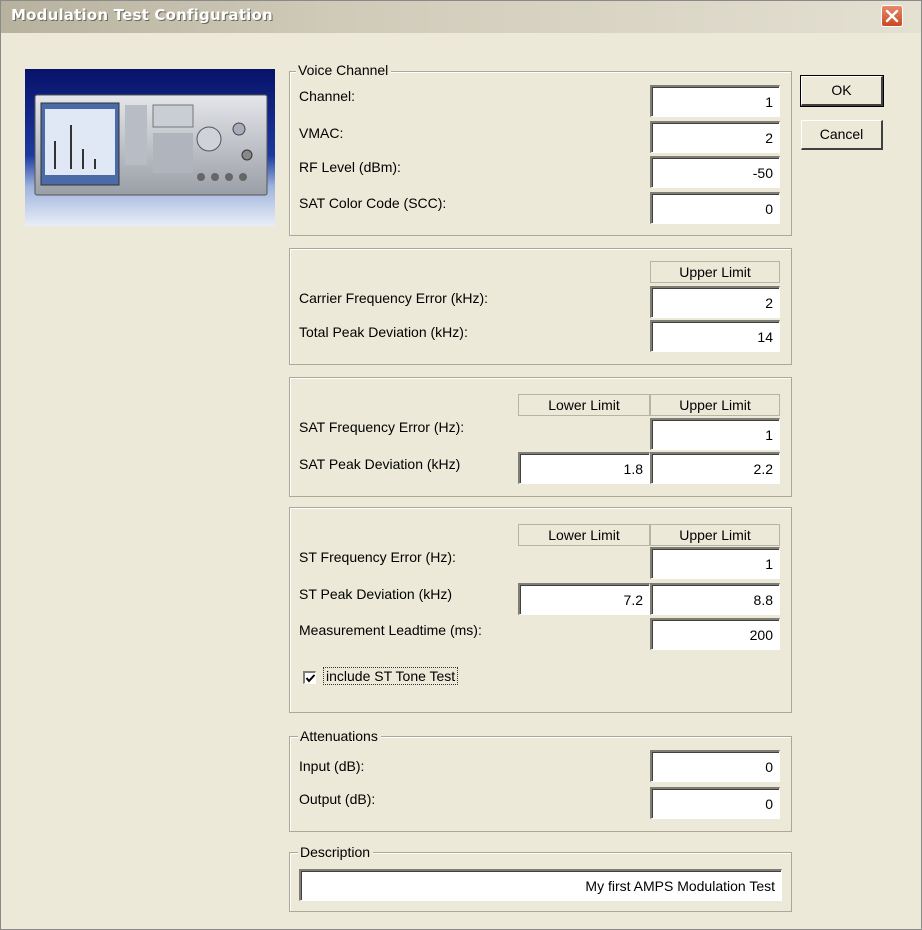 Image resolution: width=922 pixels, height=930 pixels. Describe the element at coordinates (715, 137) in the screenshot. I see `vmac-input: 2` at that location.